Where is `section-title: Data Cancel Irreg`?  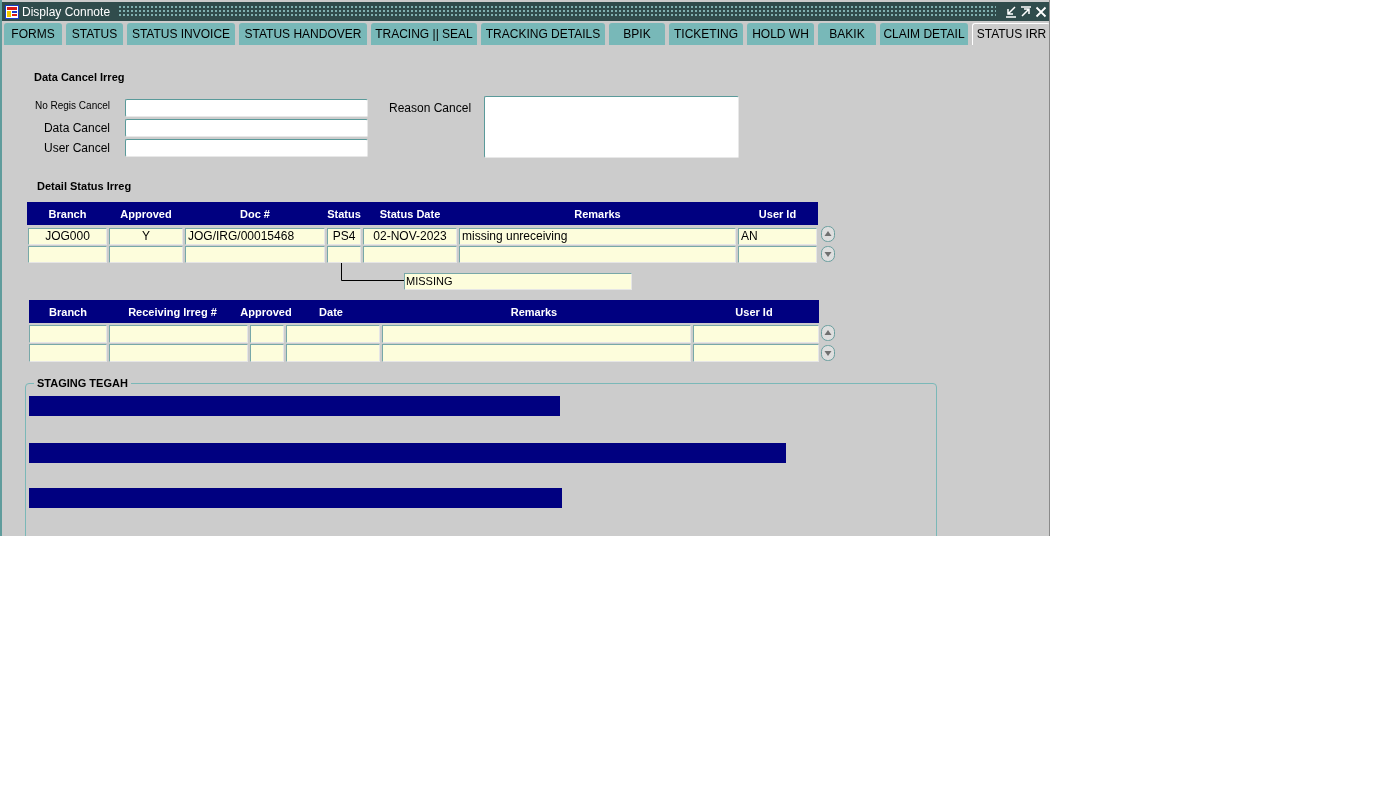
section-title: Data Cancel Irreg is located at coordinates (80, 77).